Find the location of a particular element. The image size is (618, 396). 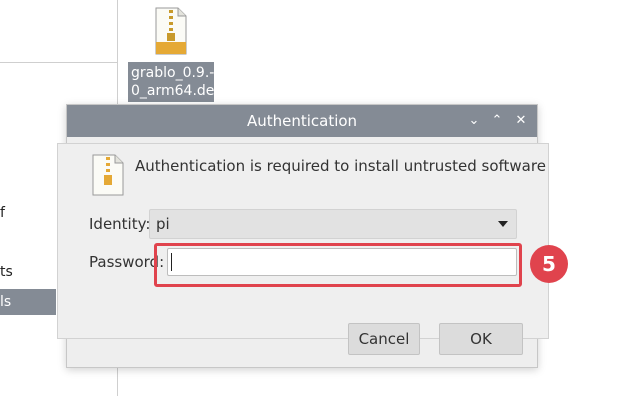

maximize-icon: ⌃ is located at coordinates (497, 121).